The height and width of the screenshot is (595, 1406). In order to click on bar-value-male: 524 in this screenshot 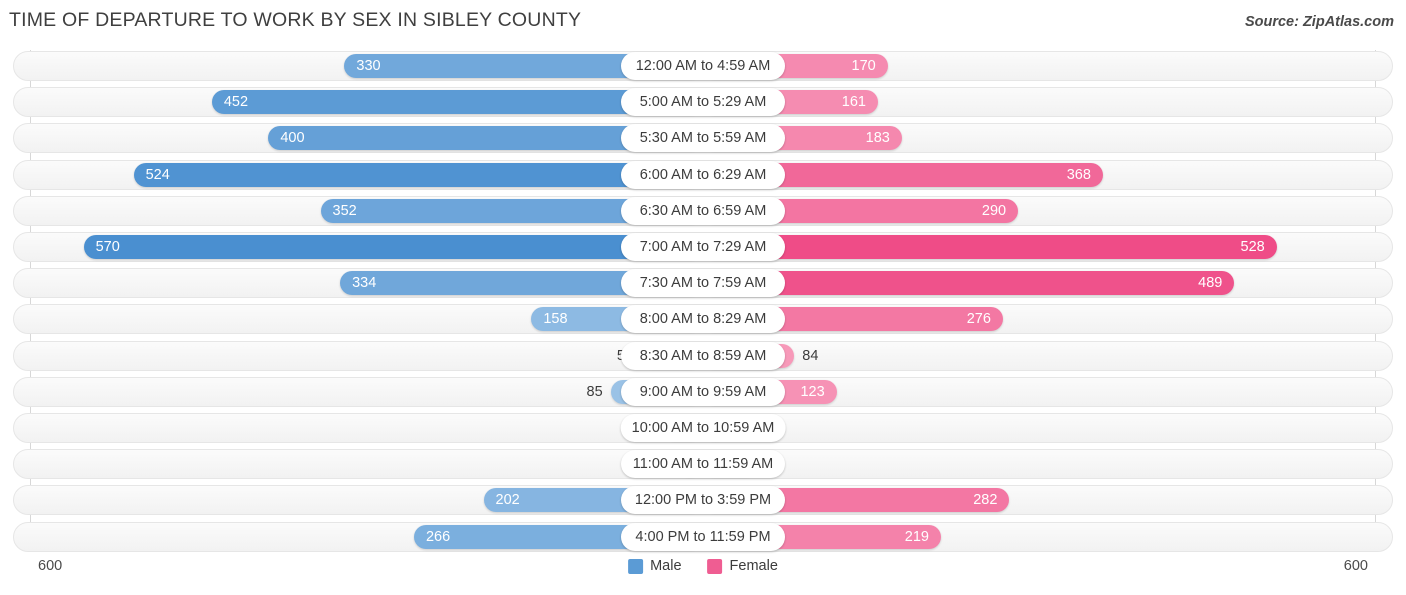, I will do `click(157, 174)`.